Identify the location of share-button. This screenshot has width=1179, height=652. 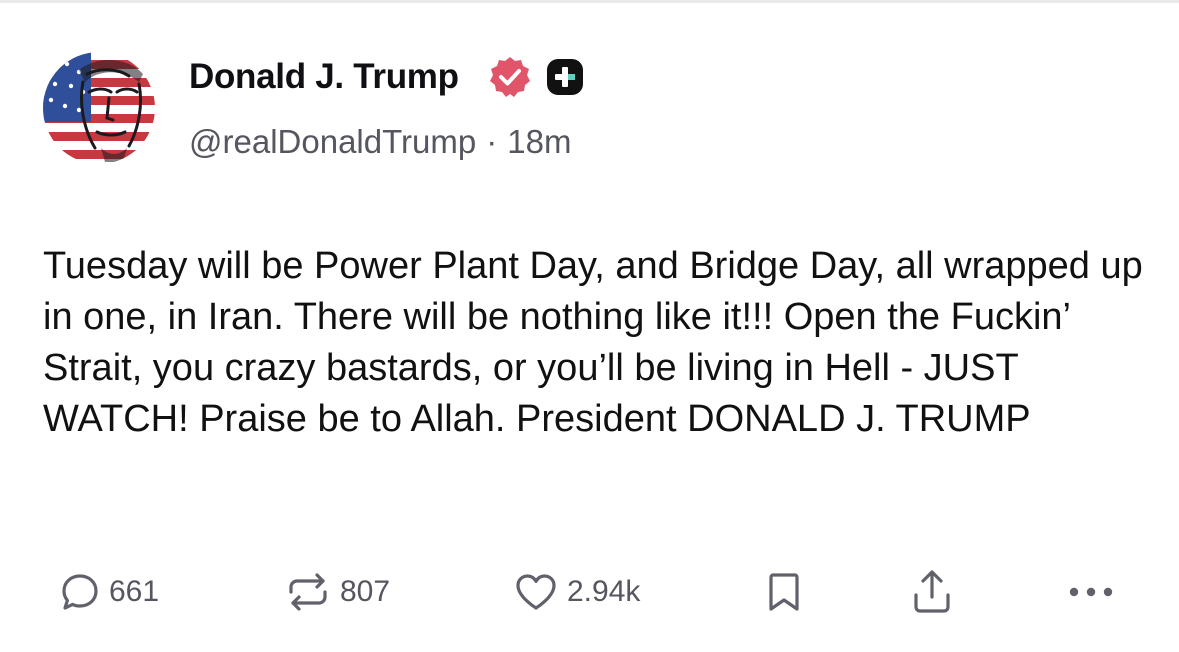
(932, 592).